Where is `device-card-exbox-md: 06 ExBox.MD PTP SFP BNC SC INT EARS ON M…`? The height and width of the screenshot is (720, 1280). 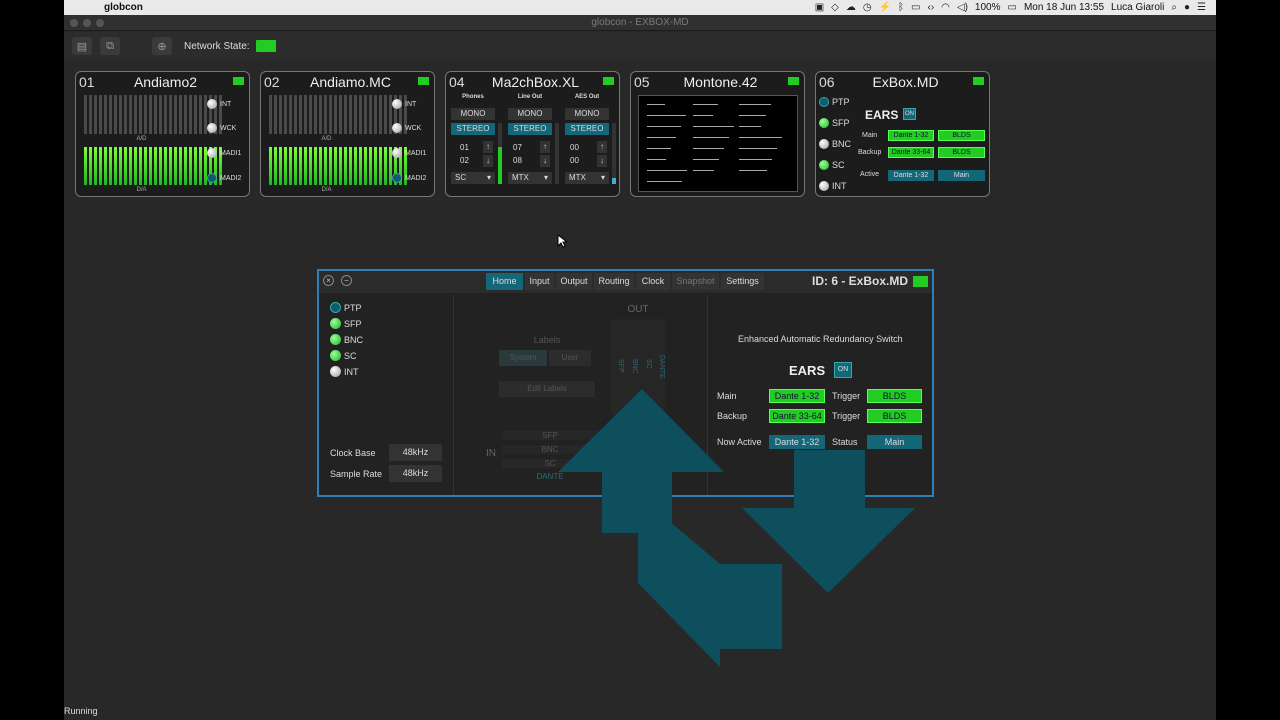 device-card-exbox-md: 06 ExBox.MD PTP SFP BNC SC INT EARS ON M… is located at coordinates (902, 134).